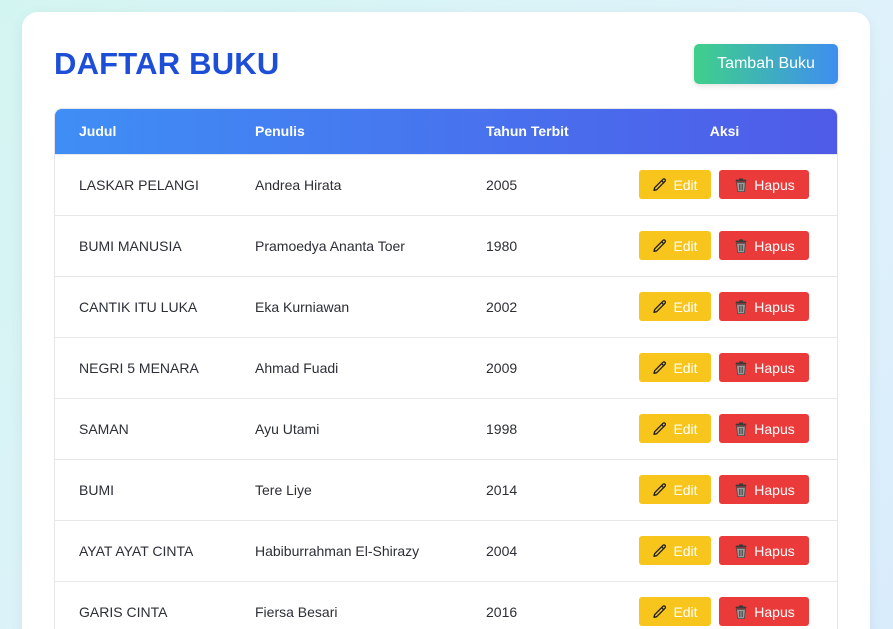  What do you see at coordinates (537, 428) in the screenshot?
I see `cell-tahun-terbit: 1998` at bounding box center [537, 428].